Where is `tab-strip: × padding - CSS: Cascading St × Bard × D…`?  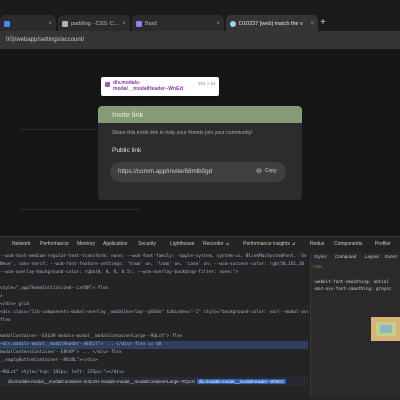 tab-strip: × padding - CSS: Cascading St × Bard × D… is located at coordinates (200, 16).